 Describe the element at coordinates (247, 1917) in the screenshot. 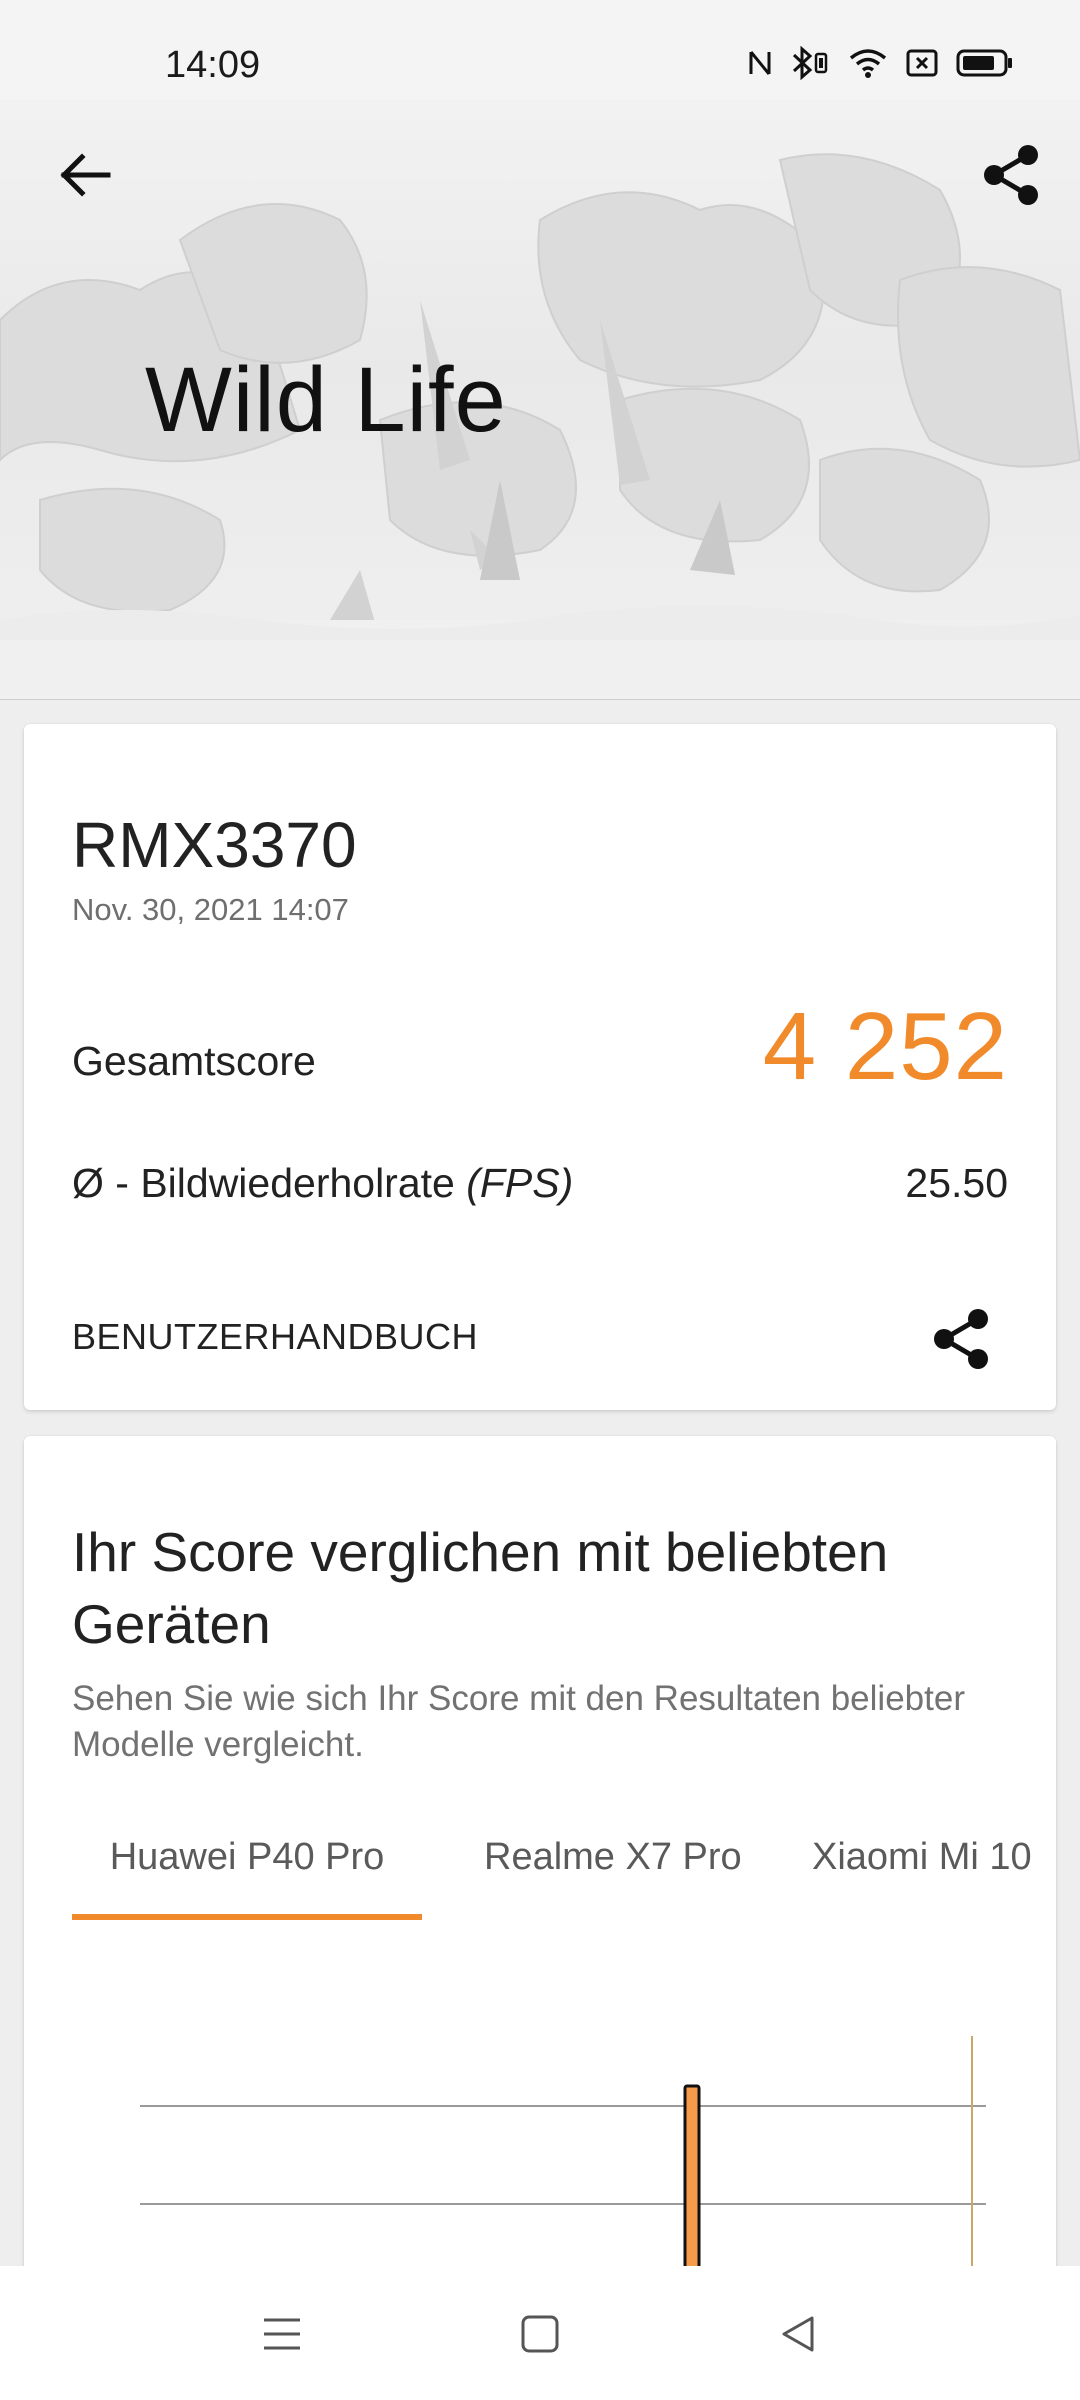

I see `active-tab-indicator` at that location.